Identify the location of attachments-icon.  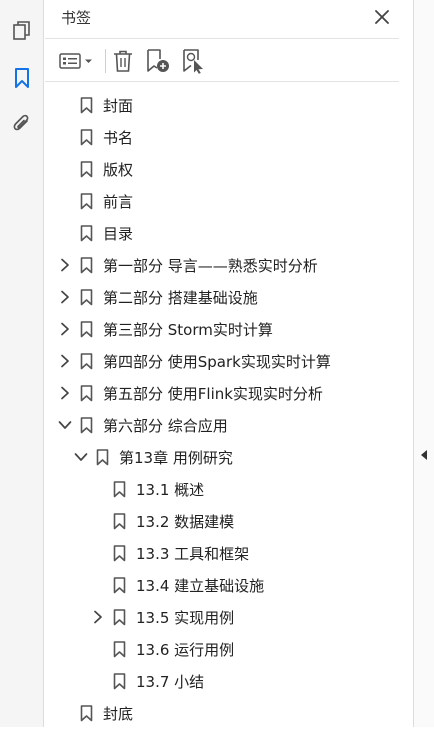
(22, 123).